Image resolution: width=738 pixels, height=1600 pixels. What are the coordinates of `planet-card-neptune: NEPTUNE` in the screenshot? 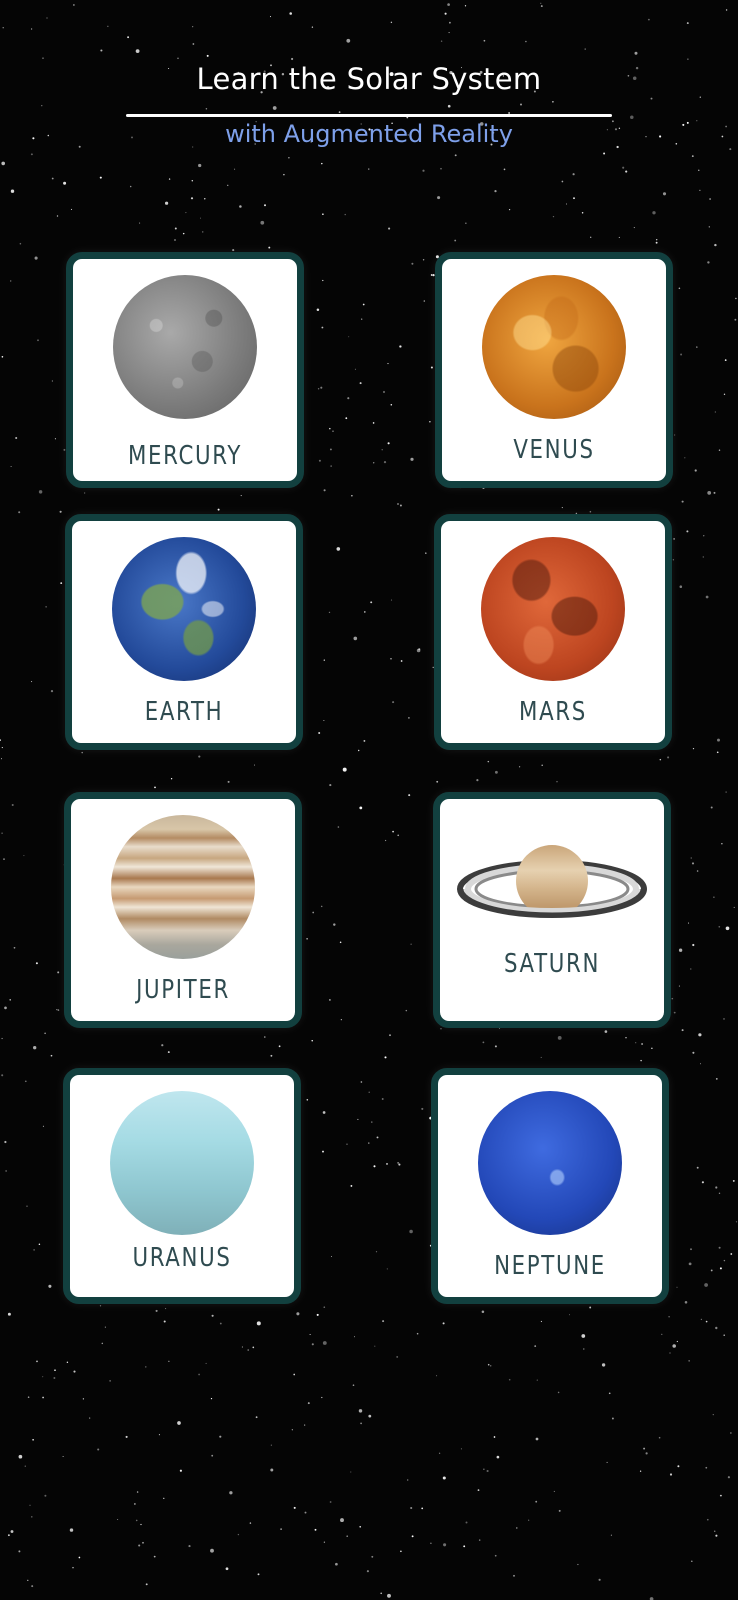 It's located at (550, 1186).